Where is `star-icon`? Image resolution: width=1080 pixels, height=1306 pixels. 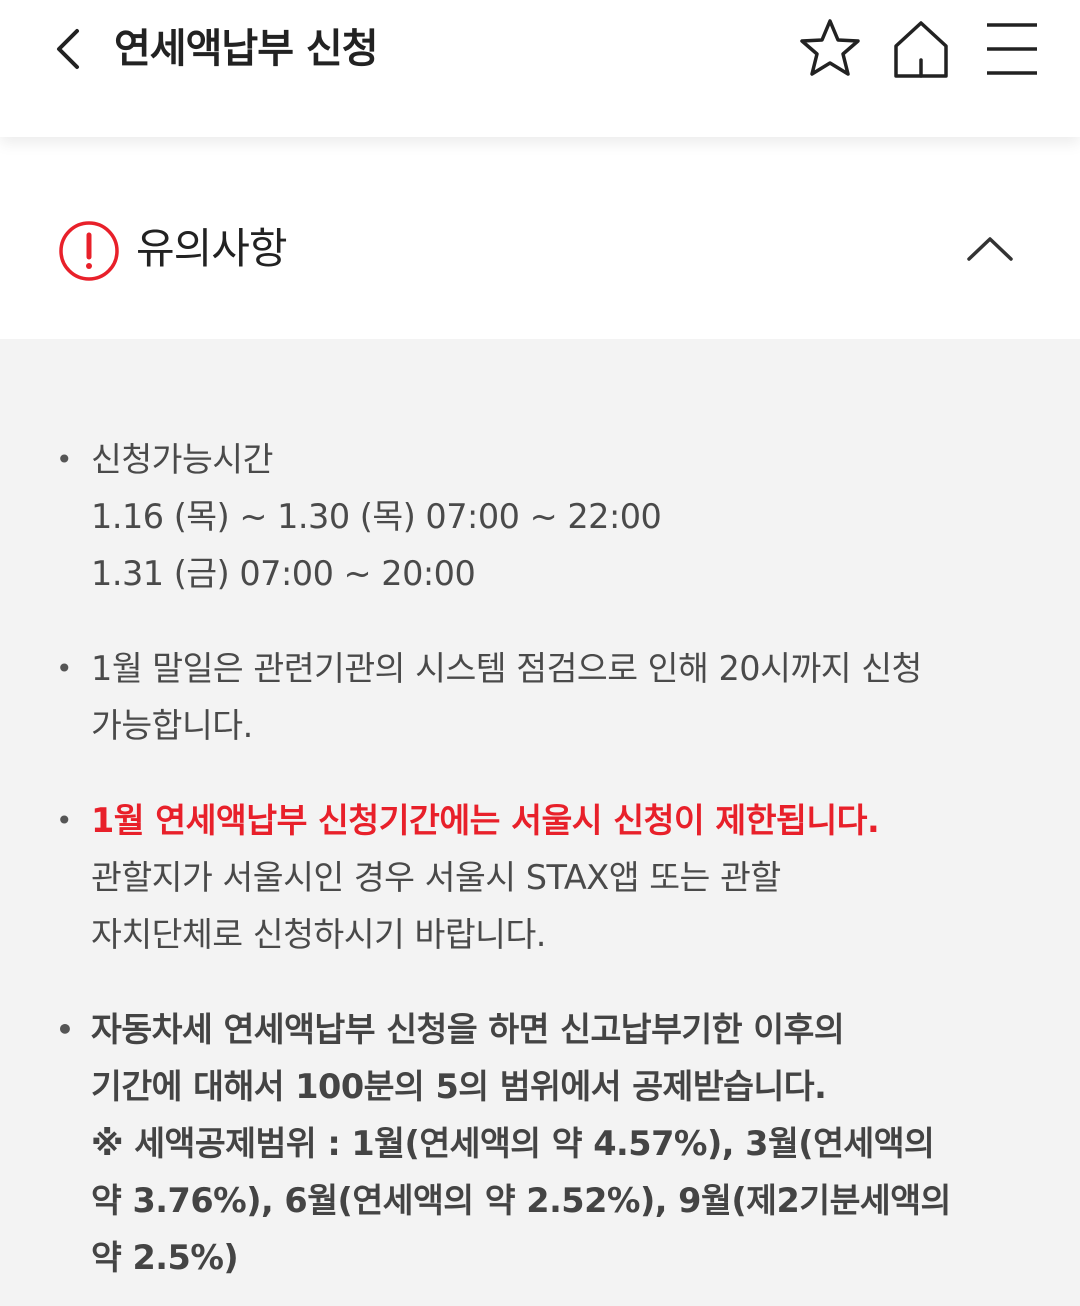
star-icon is located at coordinates (830, 47).